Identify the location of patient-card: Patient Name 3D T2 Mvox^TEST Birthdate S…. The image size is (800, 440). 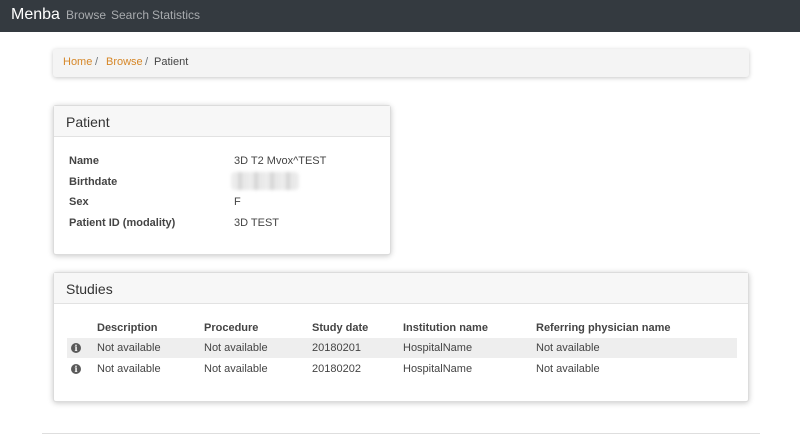
(222, 180).